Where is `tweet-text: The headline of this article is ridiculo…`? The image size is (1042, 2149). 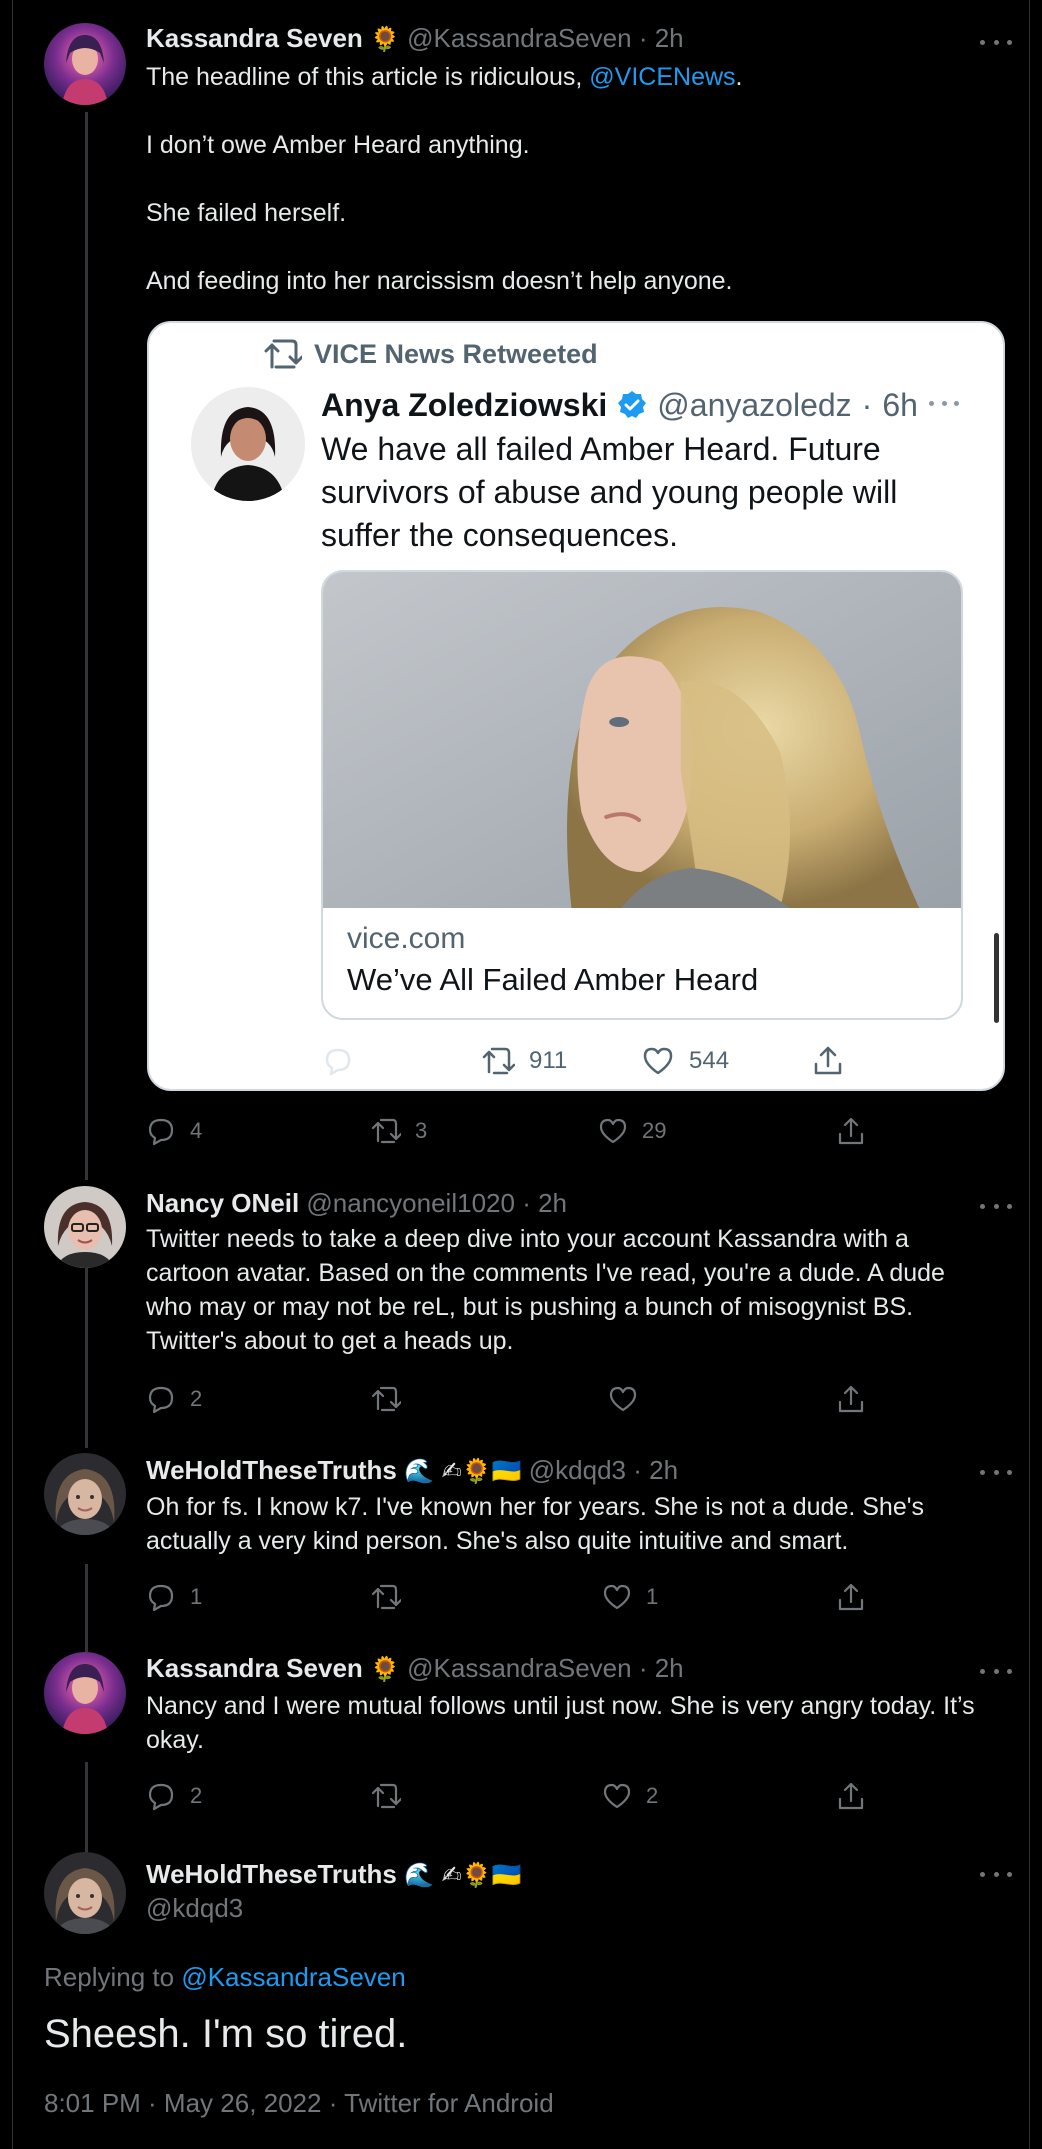
tweet-text: The headline of this article is ridiculo… is located at coordinates (571, 179).